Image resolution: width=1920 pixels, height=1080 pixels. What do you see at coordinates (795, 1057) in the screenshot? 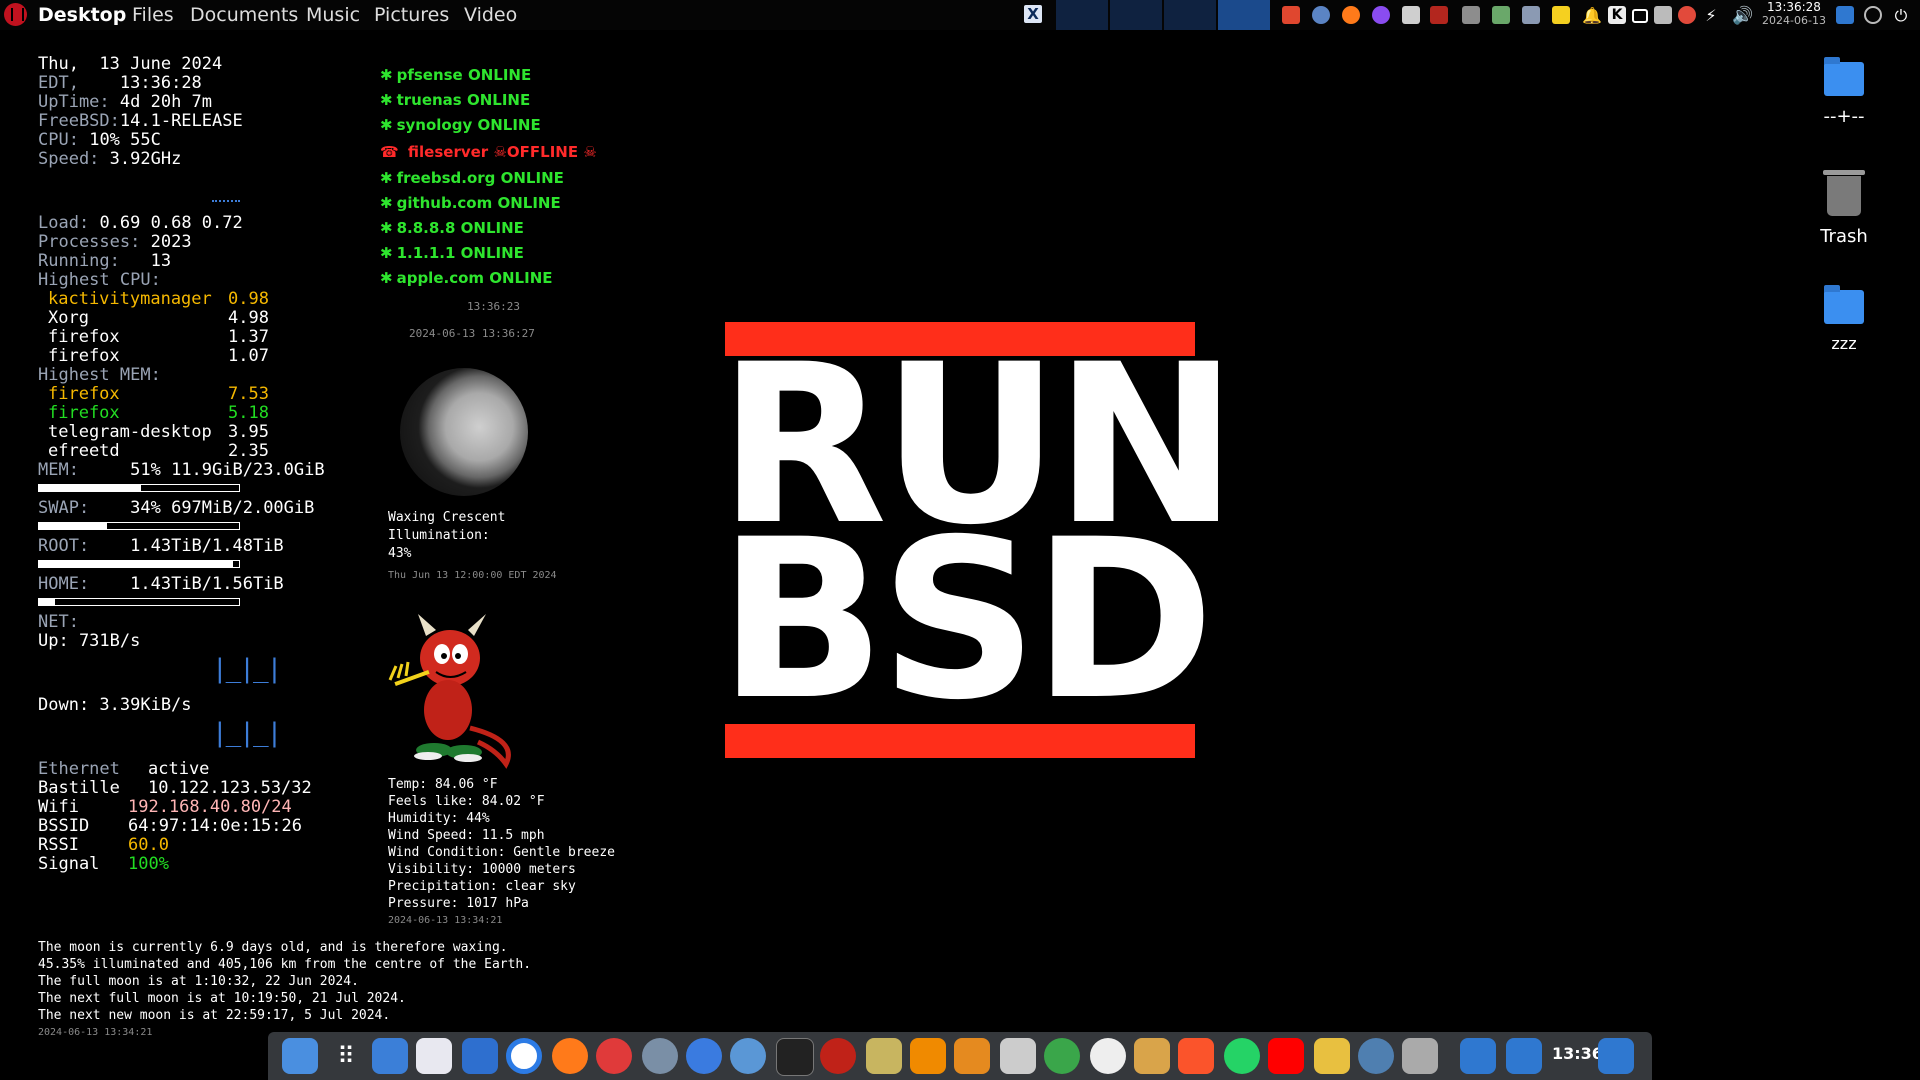
I see `terminal-icon` at bounding box center [795, 1057].